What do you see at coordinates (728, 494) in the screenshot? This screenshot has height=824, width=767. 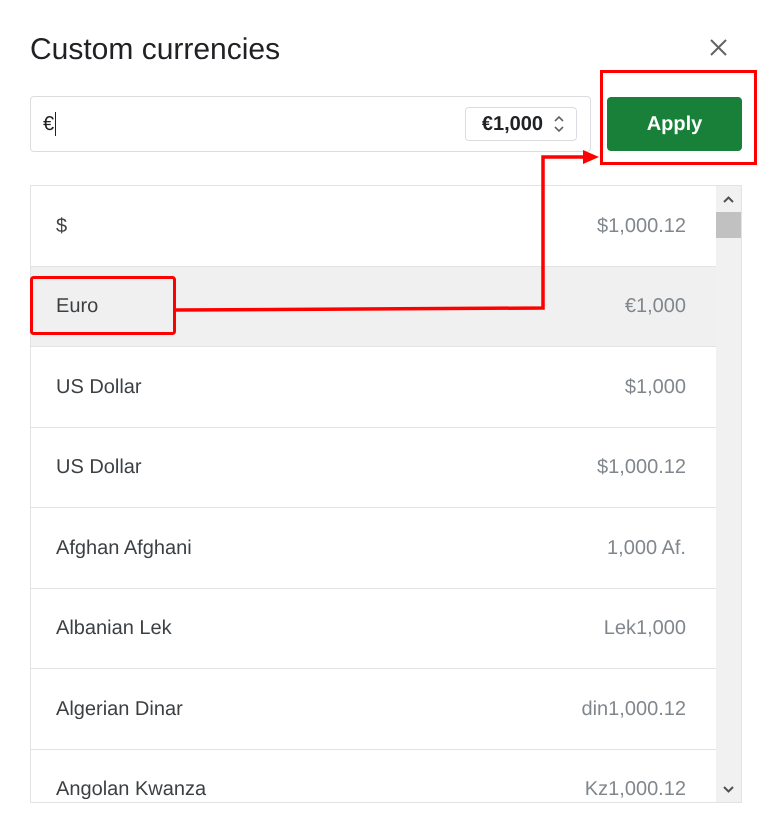 I see `scrollbar-track` at bounding box center [728, 494].